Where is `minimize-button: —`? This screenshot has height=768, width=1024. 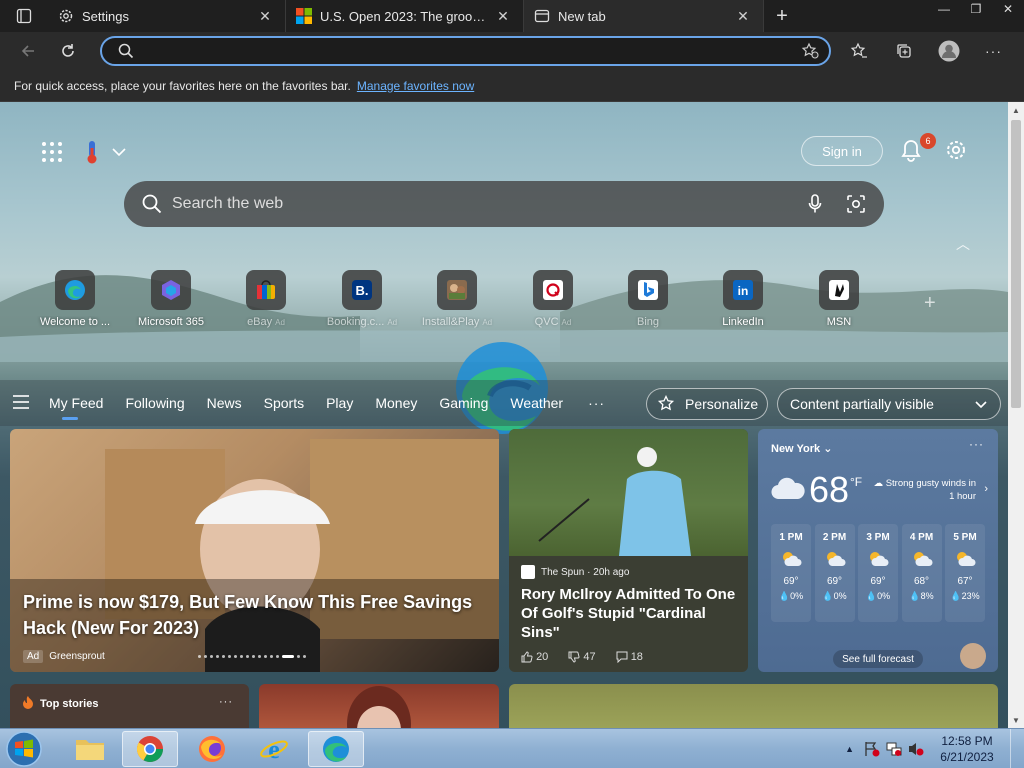 minimize-button: — is located at coordinates (944, 9).